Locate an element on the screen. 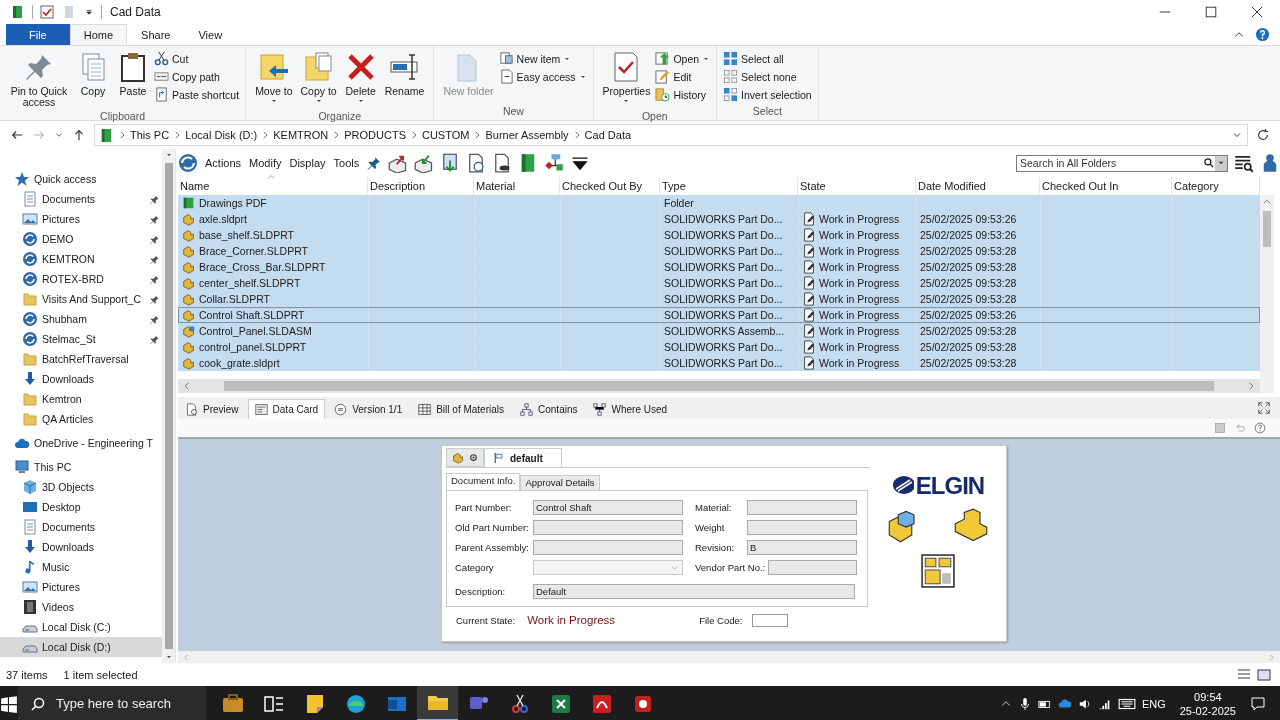 Image resolution: width=1280 pixels, height=720 pixels. breadcrumb: KEMTRON is located at coordinates (301, 135).